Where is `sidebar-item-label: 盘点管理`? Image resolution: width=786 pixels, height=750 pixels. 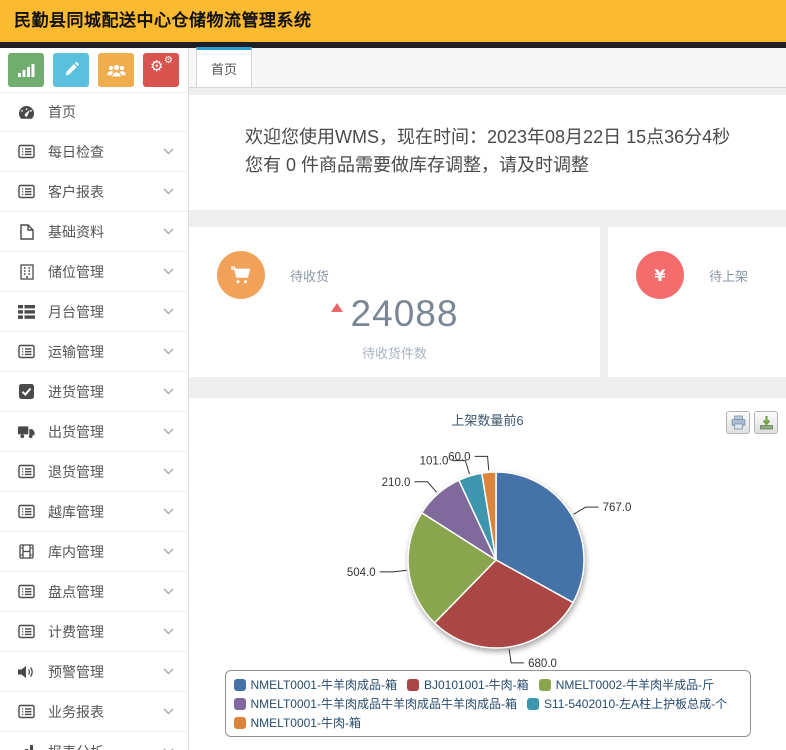
sidebar-item-label: 盘点管理 is located at coordinates (76, 591).